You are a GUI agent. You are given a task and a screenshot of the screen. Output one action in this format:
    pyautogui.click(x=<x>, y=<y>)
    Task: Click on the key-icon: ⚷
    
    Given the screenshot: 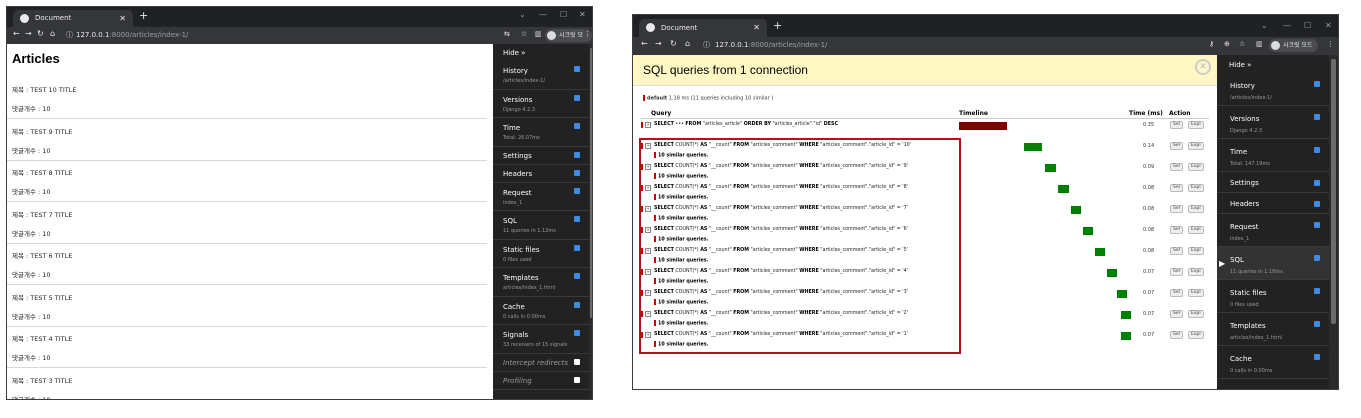 What is the action you would take?
    pyautogui.click(x=1211, y=44)
    